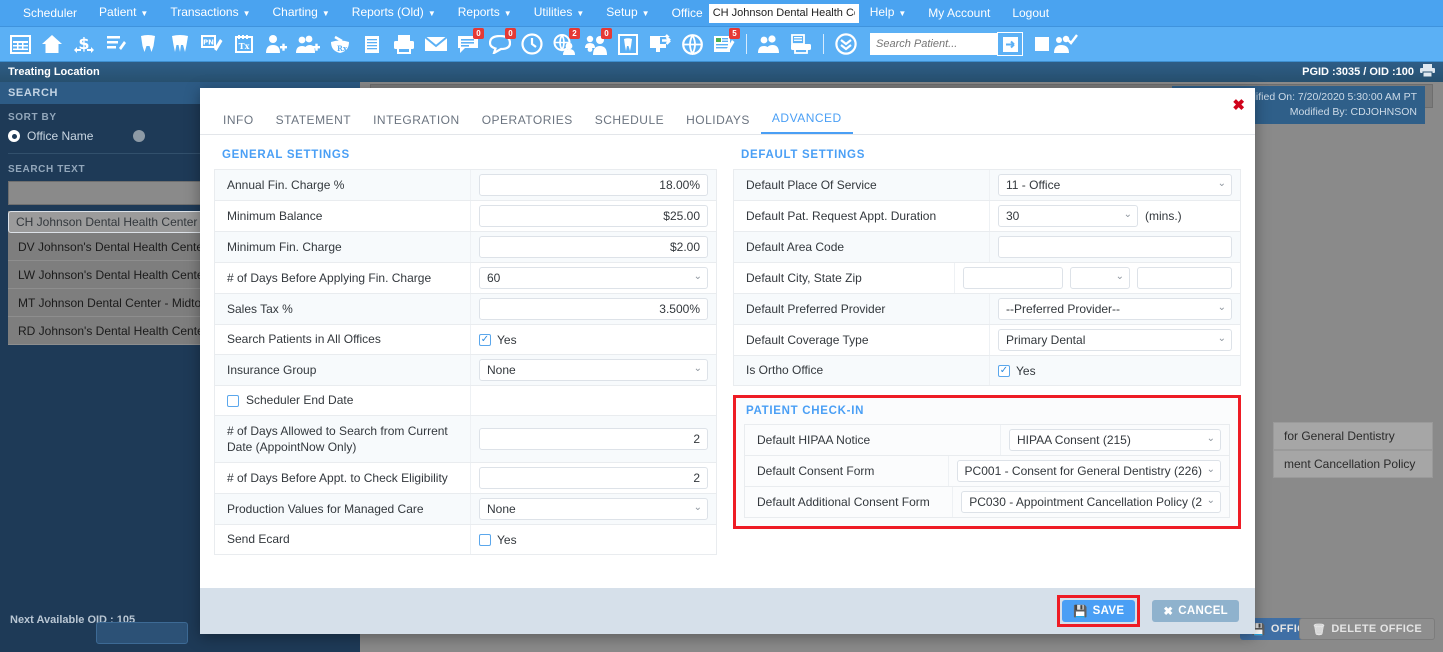 Image resolution: width=1443 pixels, height=652 pixels. I want to click on menu-item-charting: Charting ▼, so click(301, 13).